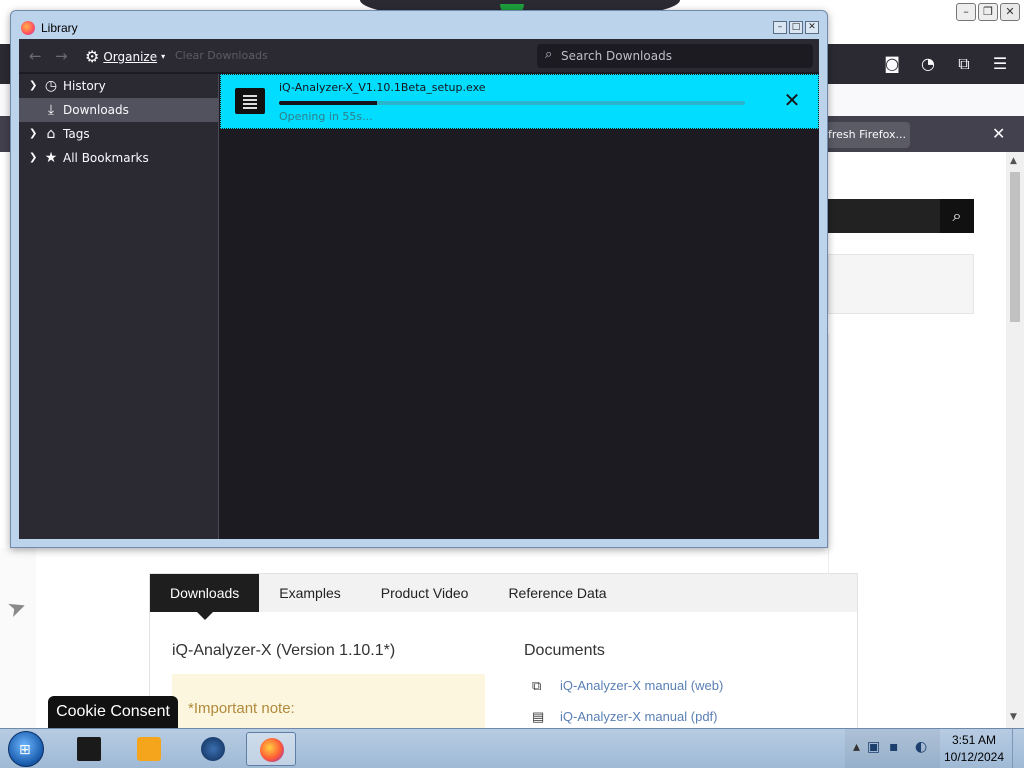 The width and height of the screenshot is (1024, 768). Describe the element at coordinates (1015, 247) in the screenshot. I see `scrollbar-thumb` at that location.